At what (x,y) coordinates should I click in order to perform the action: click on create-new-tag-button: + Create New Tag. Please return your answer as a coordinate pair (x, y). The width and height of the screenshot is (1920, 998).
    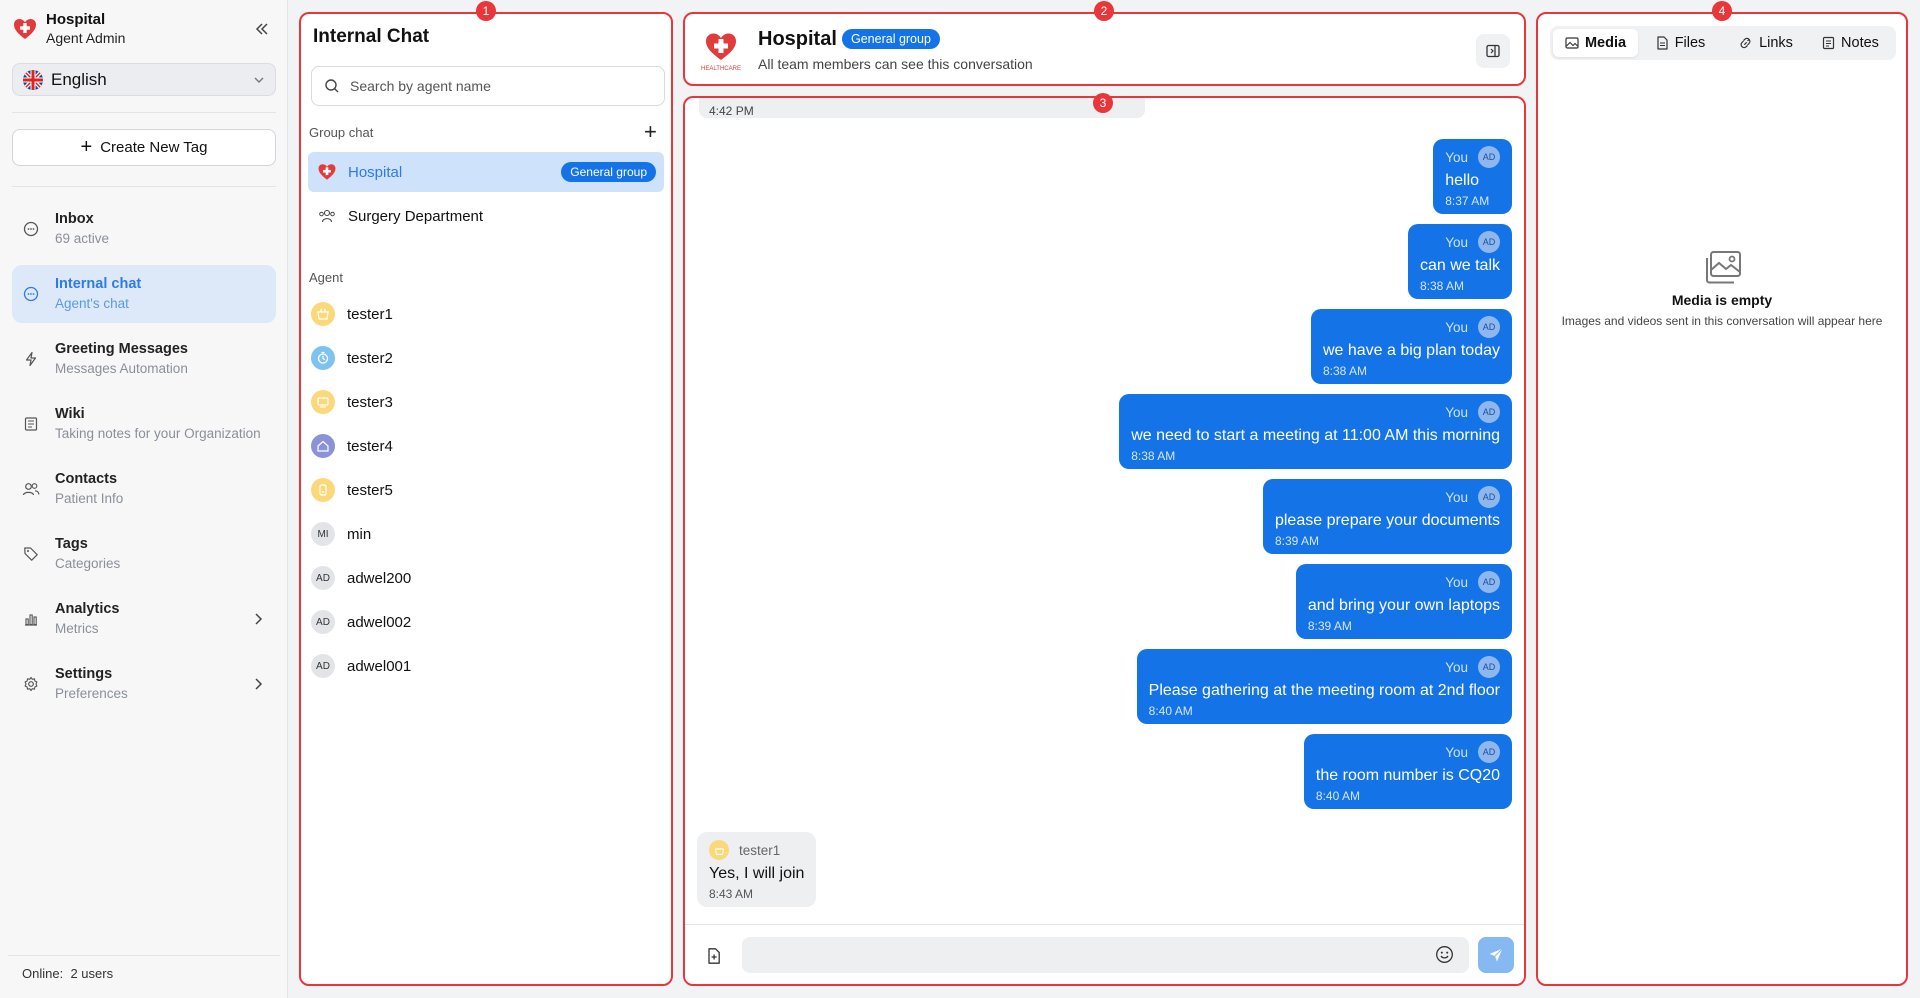
    Looking at the image, I should click on (144, 147).